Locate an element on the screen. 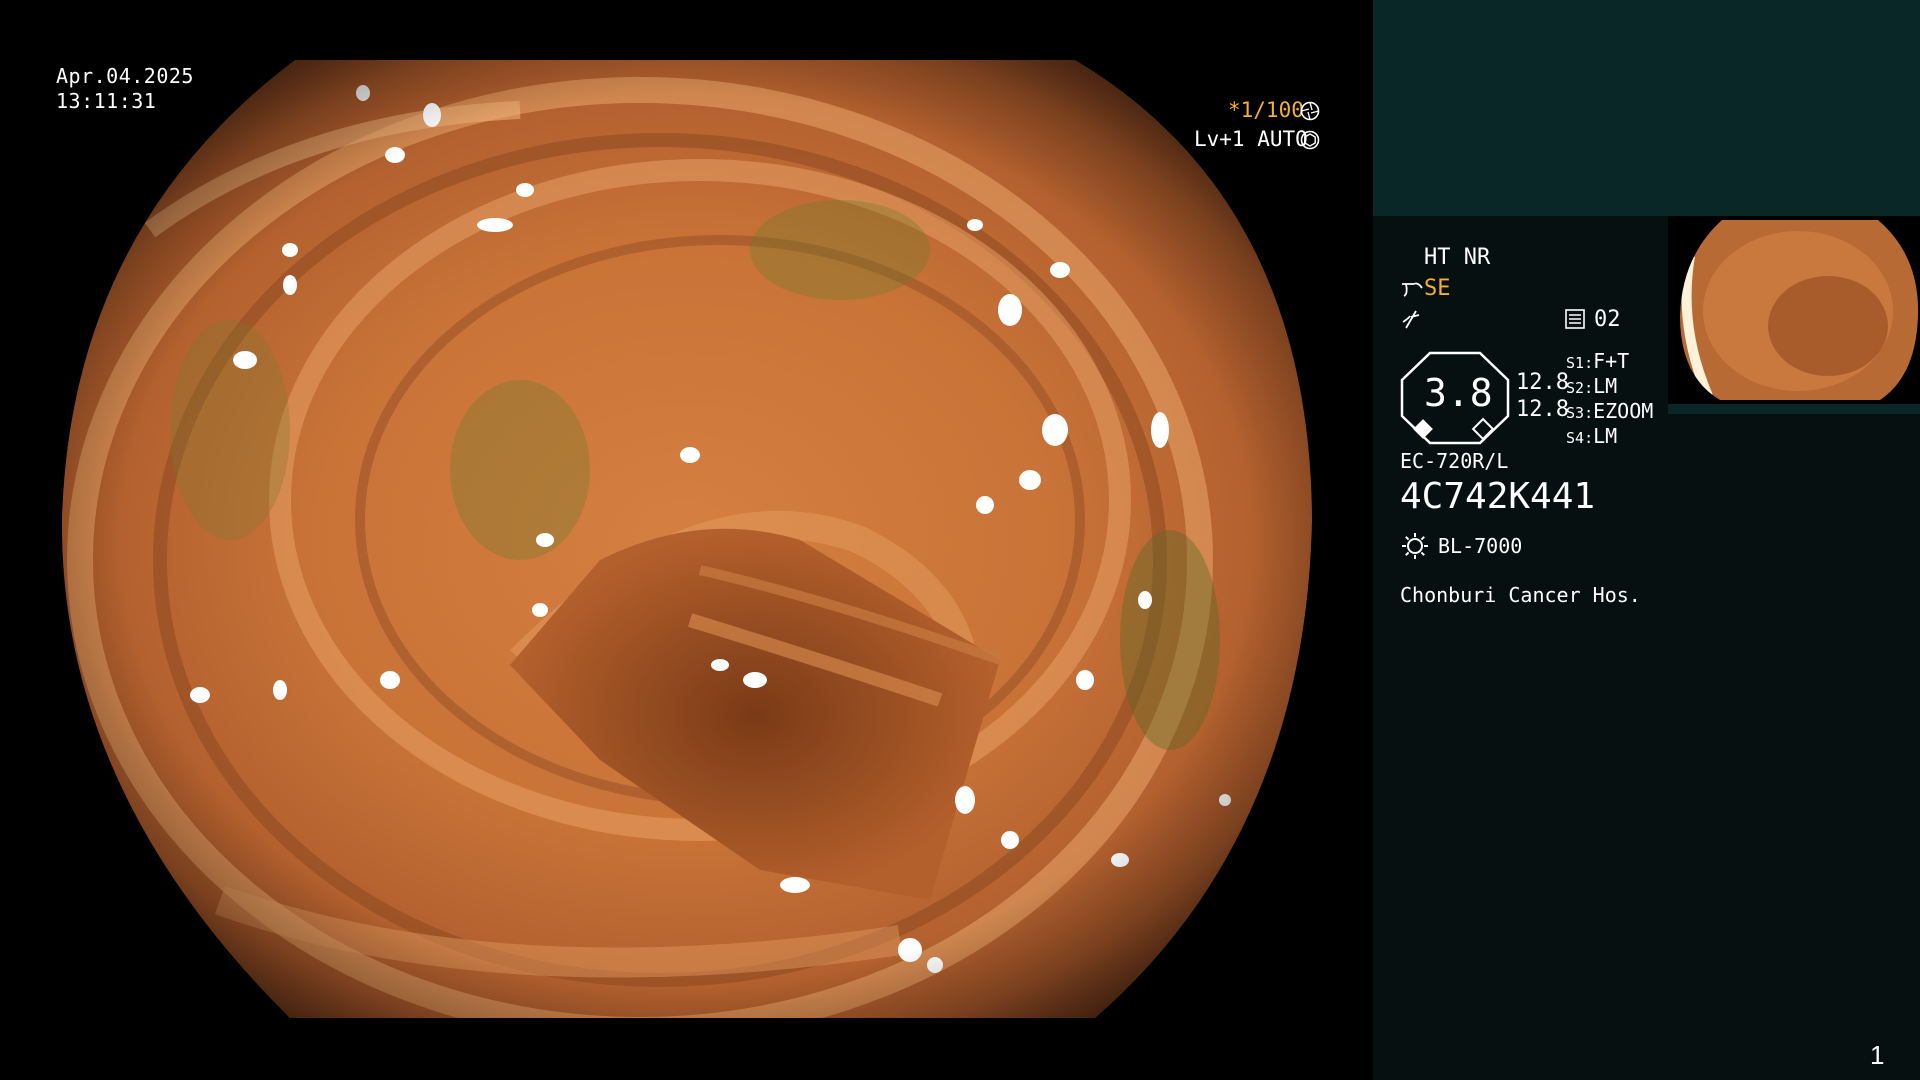 This screenshot has height=1080, width=1920. memory-icon is located at coordinates (1575, 319).